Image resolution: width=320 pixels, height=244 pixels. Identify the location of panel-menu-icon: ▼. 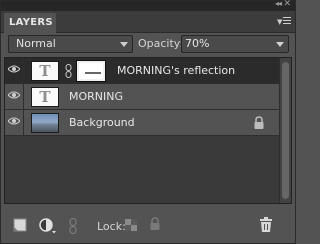
(284, 21).